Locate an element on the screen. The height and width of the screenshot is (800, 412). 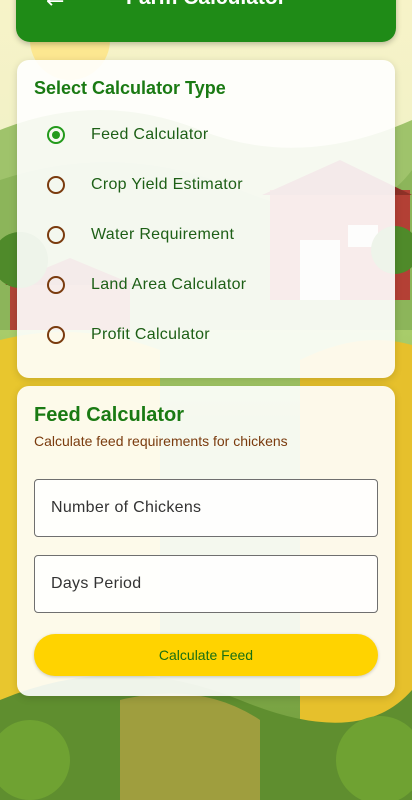
calculator-type-heading: Select Calculator Type is located at coordinates (130, 88).